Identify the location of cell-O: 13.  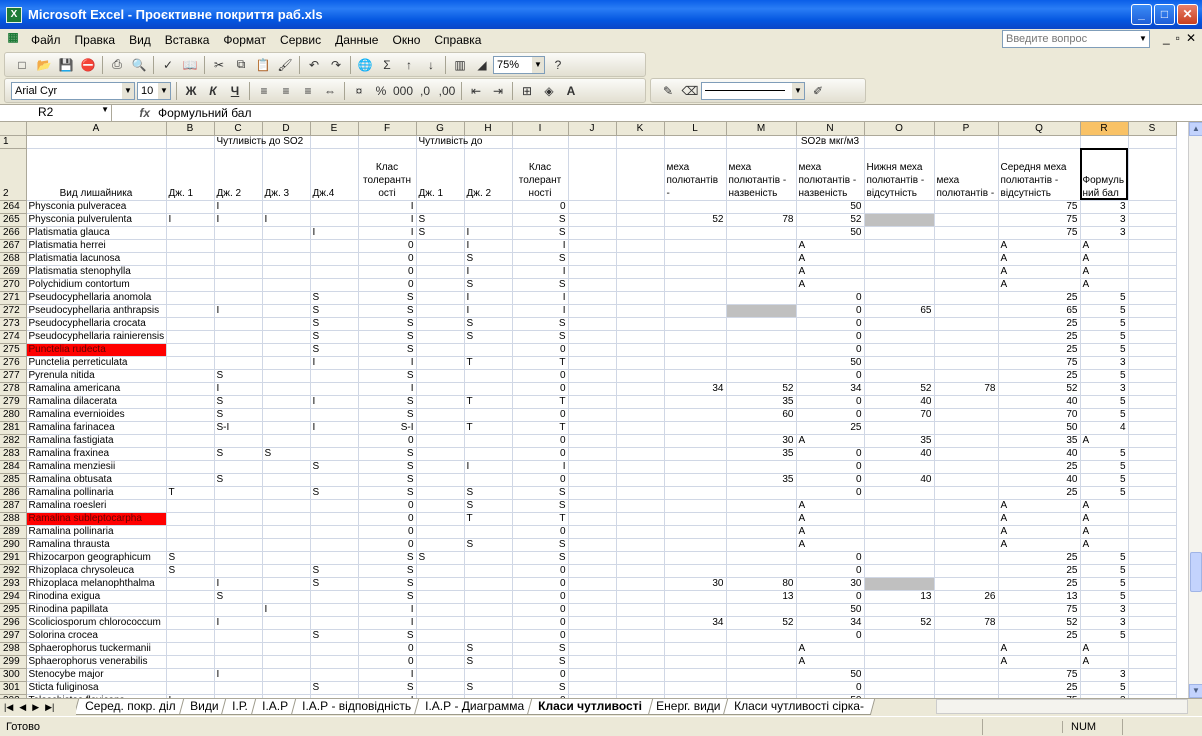
(899, 597).